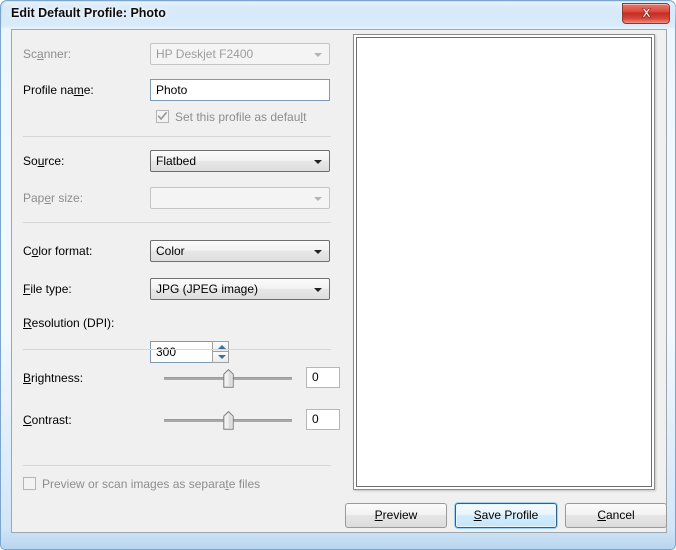 The image size is (676, 550). I want to click on close-icon, so click(646, 13).